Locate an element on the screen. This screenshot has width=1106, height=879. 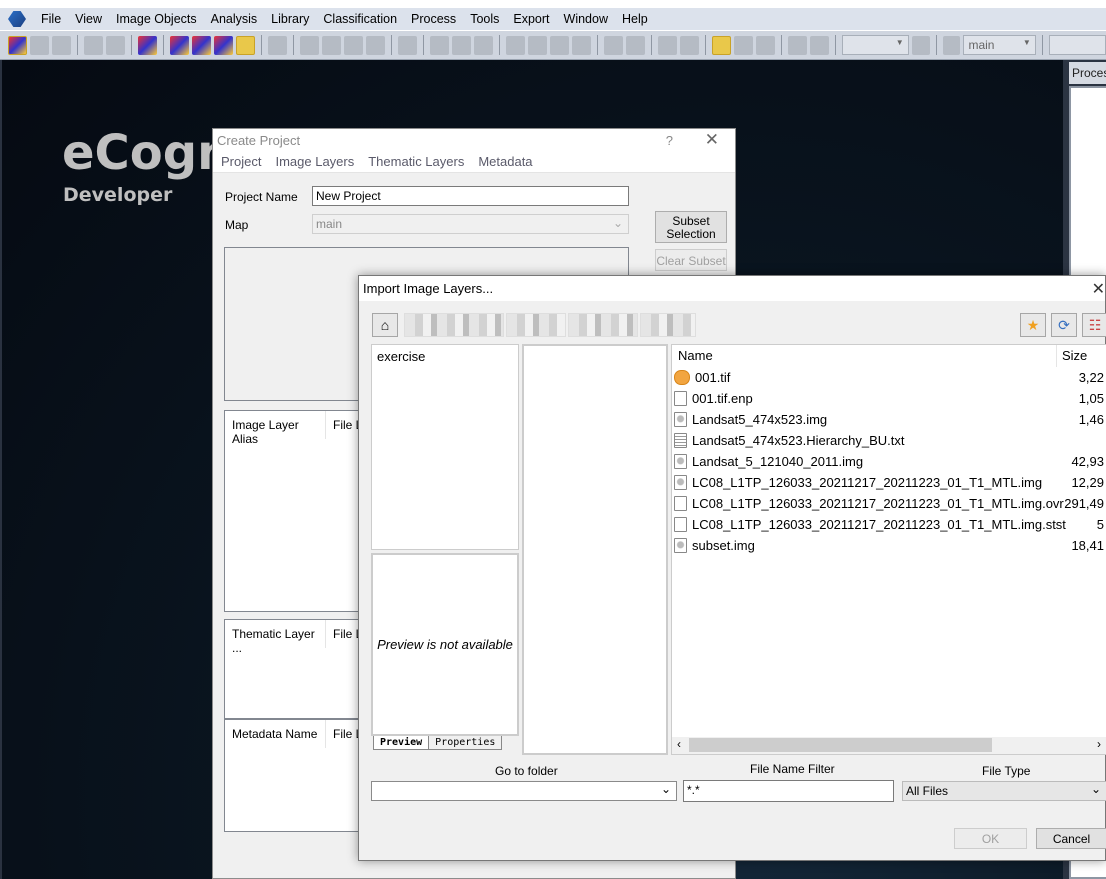
external-window-icon is located at coordinates (920, 45).